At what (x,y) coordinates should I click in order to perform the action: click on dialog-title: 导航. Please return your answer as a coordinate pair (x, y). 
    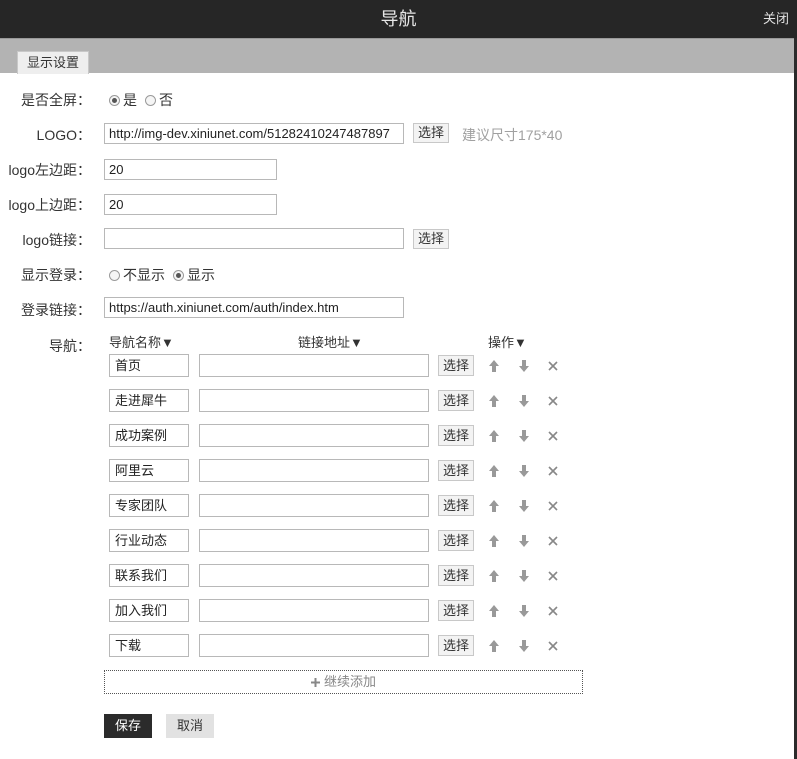
    Looking at the image, I should click on (398, 19).